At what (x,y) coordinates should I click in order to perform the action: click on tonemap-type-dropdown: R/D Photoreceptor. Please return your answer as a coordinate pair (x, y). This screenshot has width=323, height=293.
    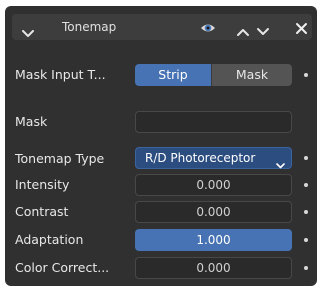
    Looking at the image, I should click on (213, 158).